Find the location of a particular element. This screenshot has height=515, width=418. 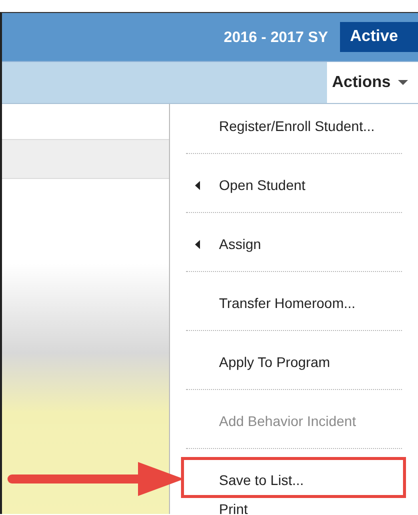

school-year: 2016 - 2017 SY is located at coordinates (276, 37).